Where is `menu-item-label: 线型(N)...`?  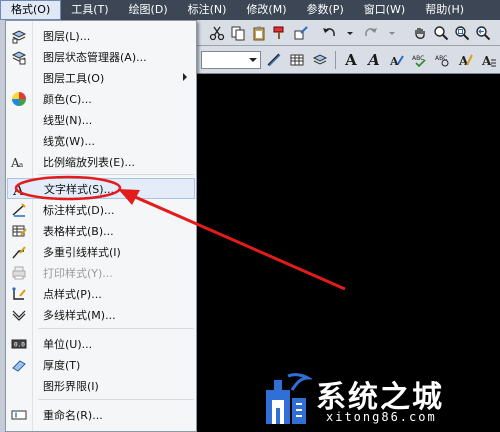 menu-item-label: 线型(N)... is located at coordinates (68, 120).